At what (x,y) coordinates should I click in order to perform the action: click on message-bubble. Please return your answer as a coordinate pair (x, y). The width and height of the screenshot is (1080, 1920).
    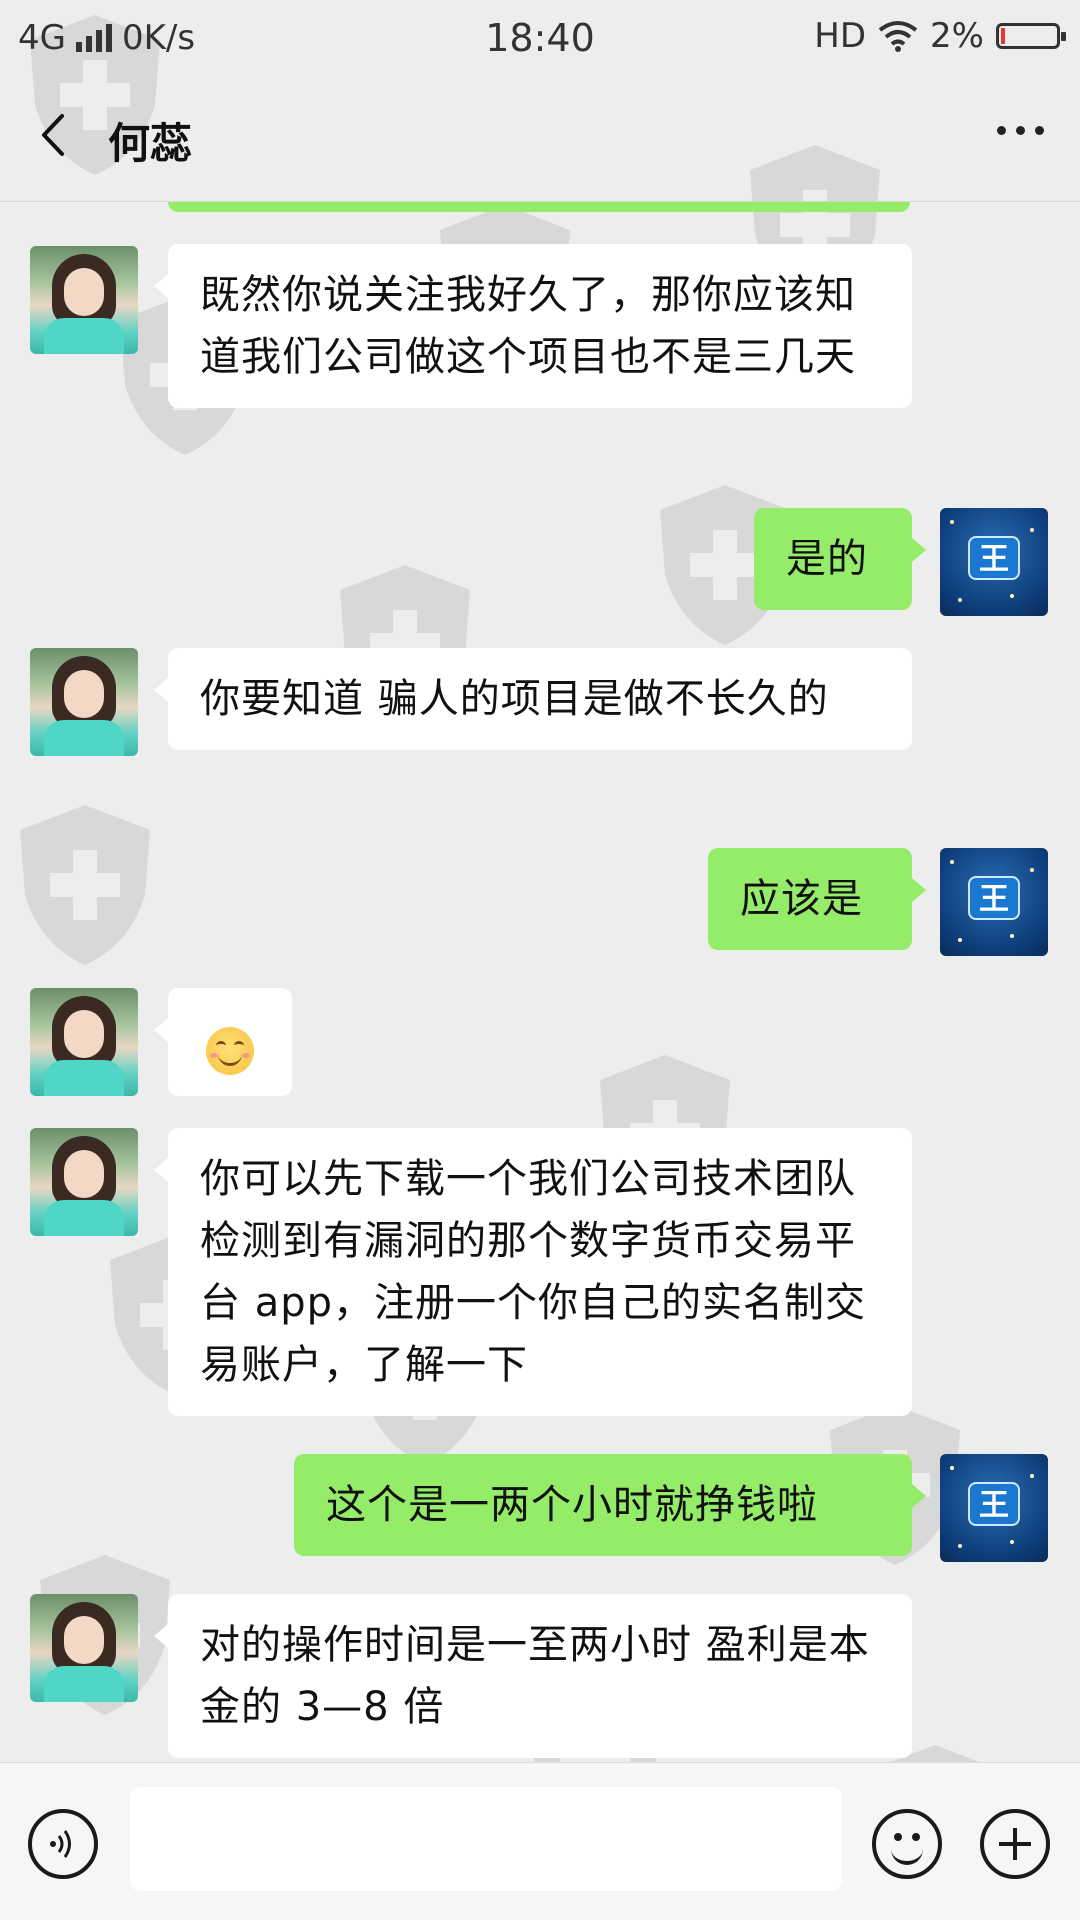
    Looking at the image, I should click on (223, 1042).